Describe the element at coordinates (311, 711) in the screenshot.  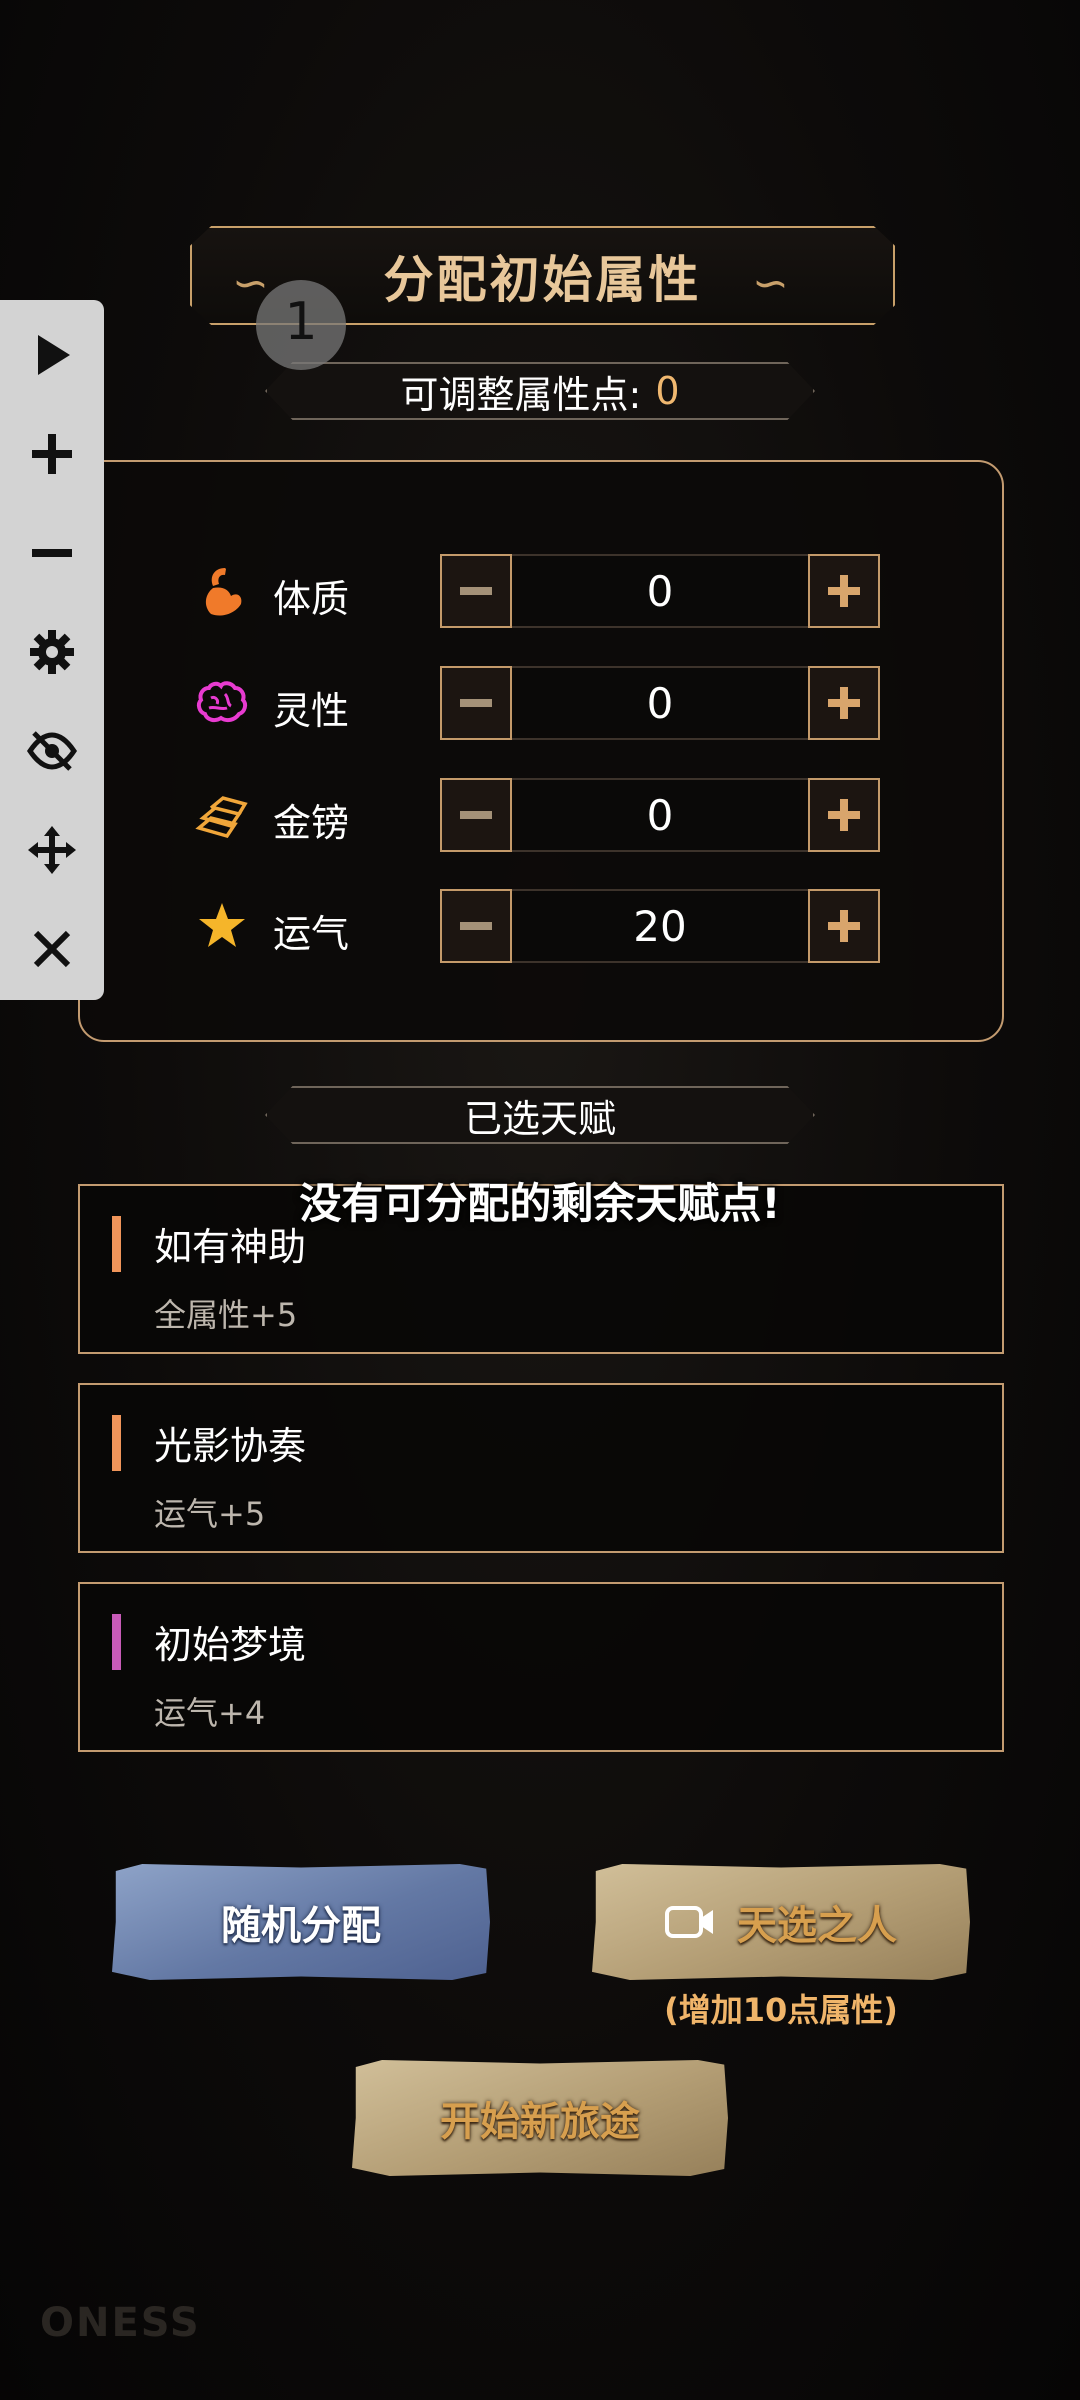
I see `attribute-label: 灵性` at that location.